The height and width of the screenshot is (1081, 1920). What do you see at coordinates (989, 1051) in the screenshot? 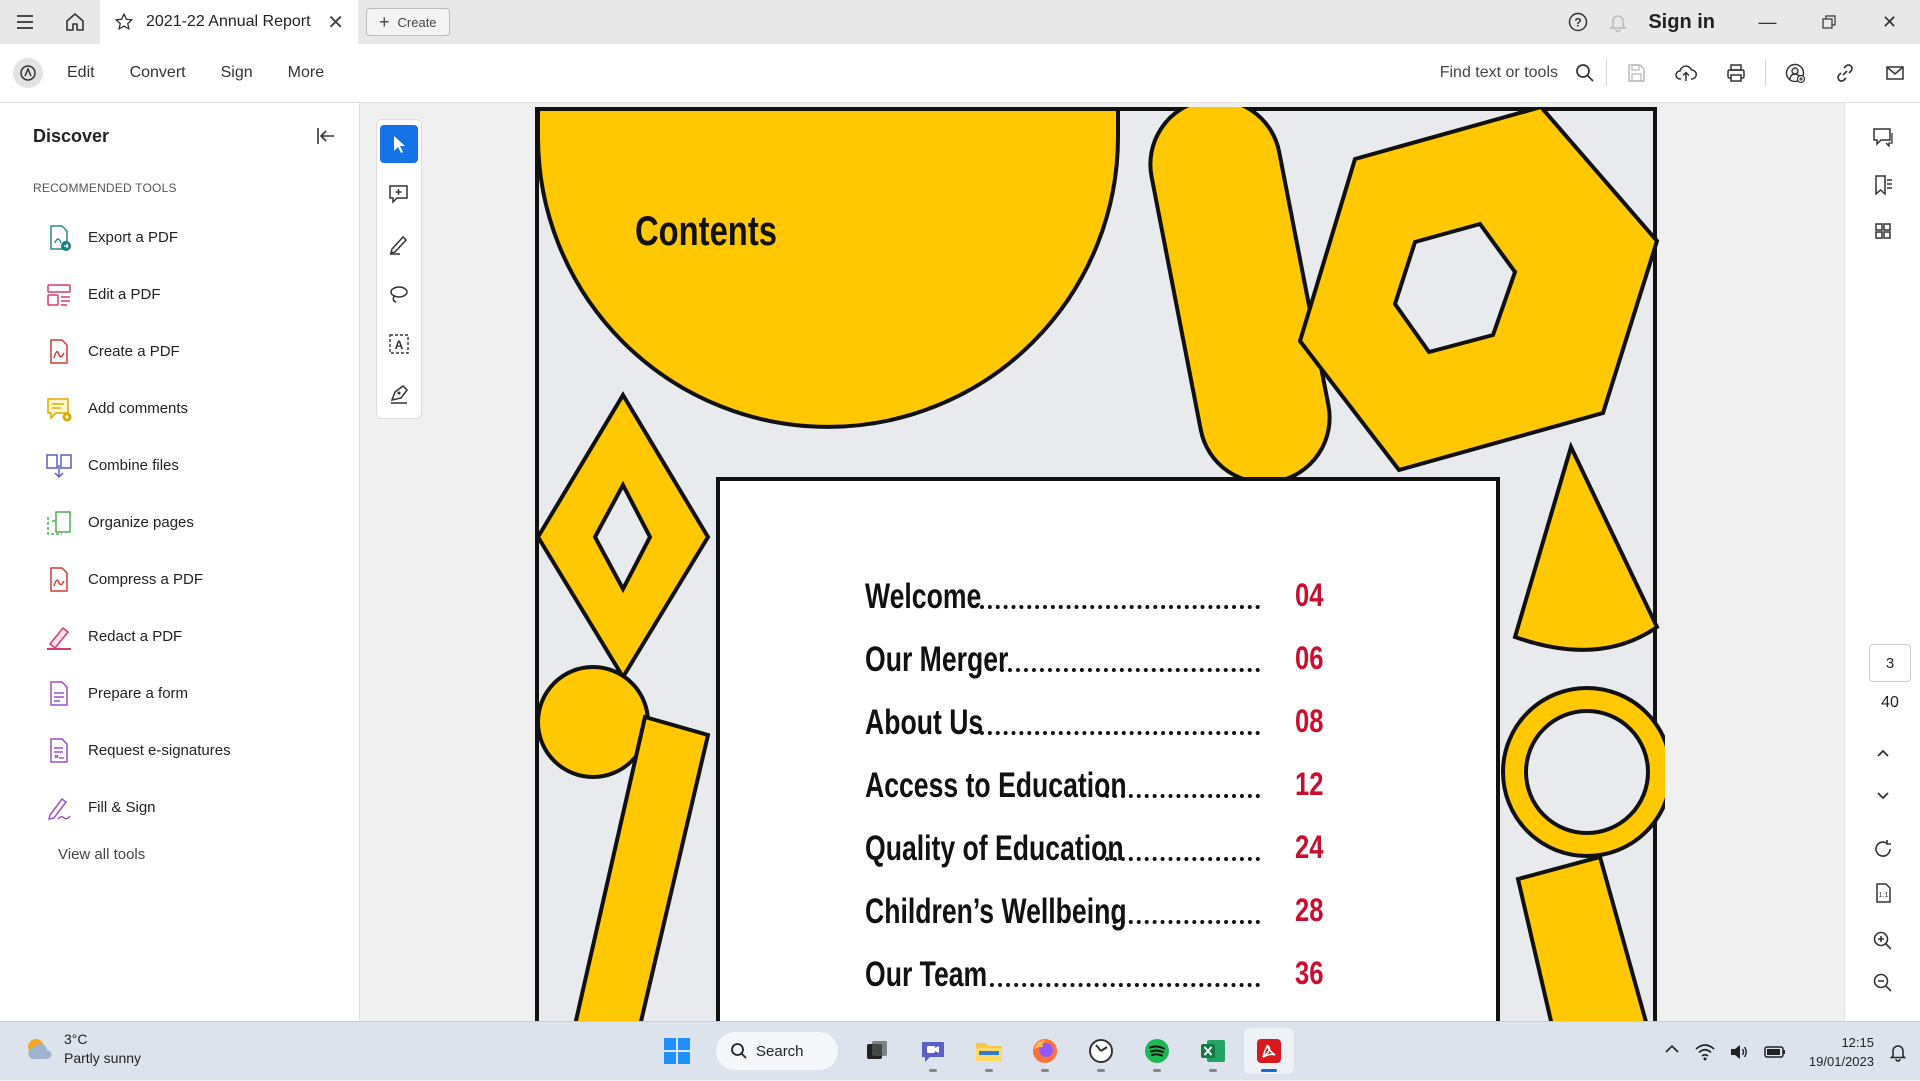
I see `file-explorer-icon` at bounding box center [989, 1051].